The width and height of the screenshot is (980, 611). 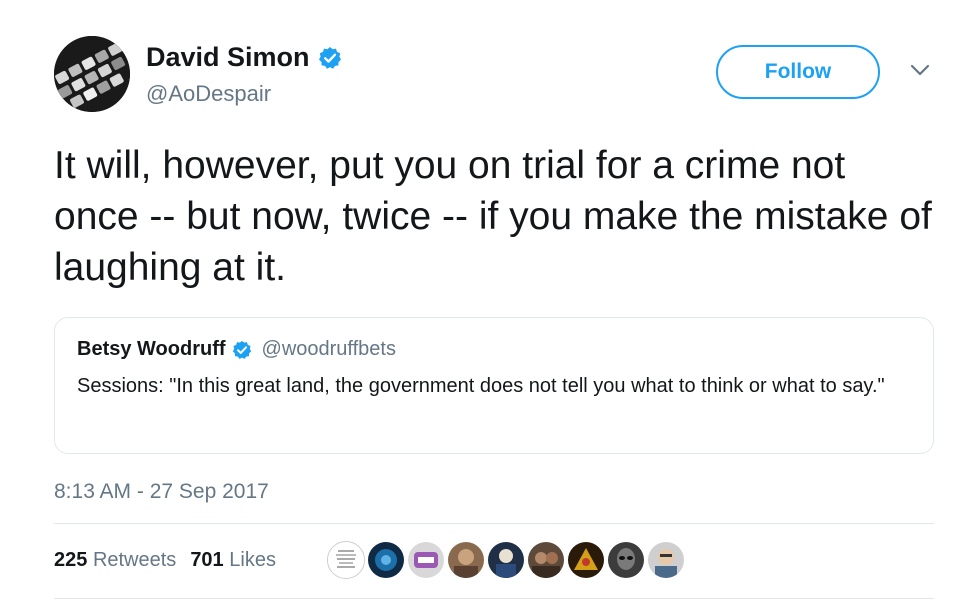 I want to click on likes-stat: 701 Likes, so click(x=233, y=560).